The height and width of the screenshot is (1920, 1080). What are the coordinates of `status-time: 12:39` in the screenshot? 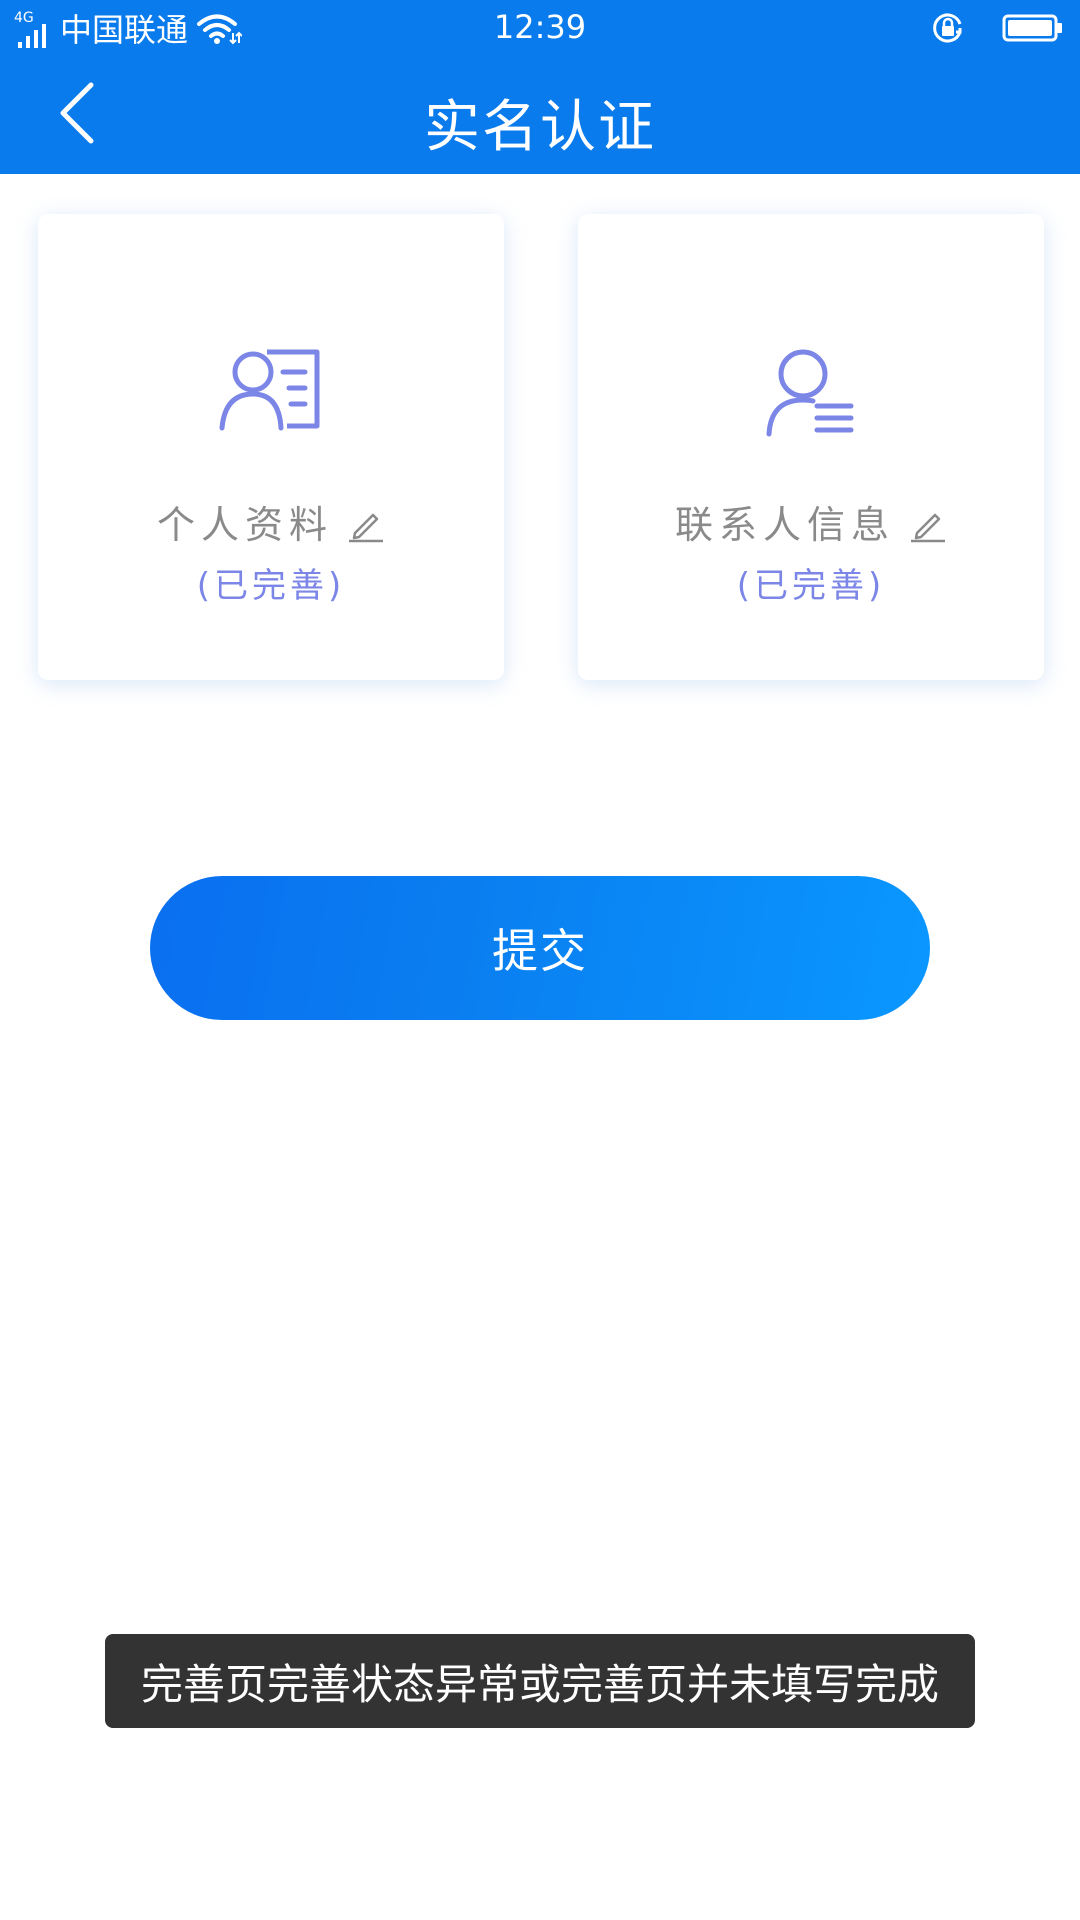 It's located at (540, 27).